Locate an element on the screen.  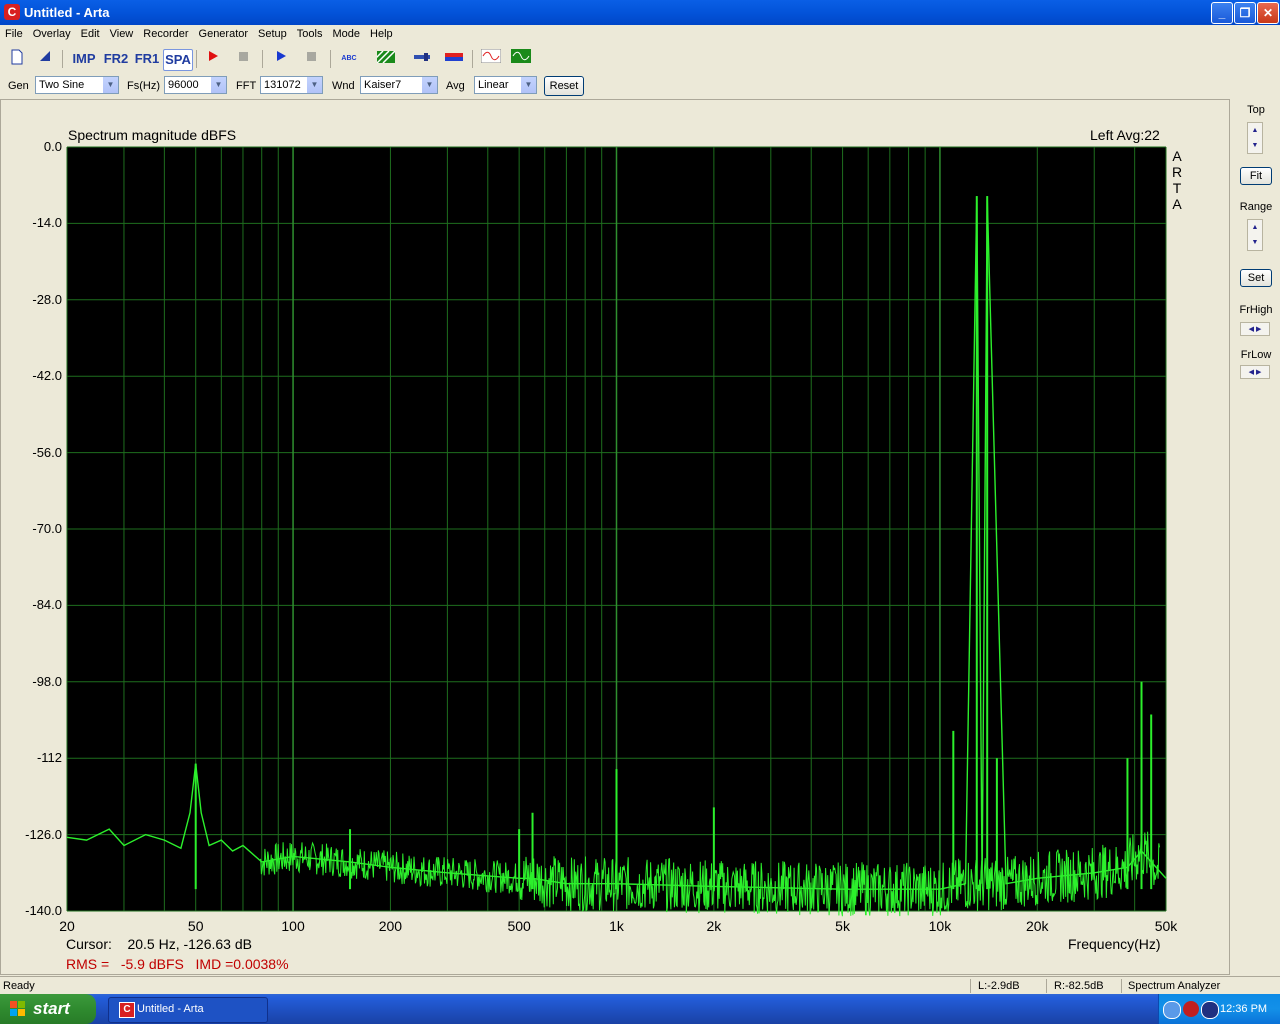
rms-imd-readout: RMS = -5.9 dBFS IMD =0.0038% is located at coordinates (177, 964).